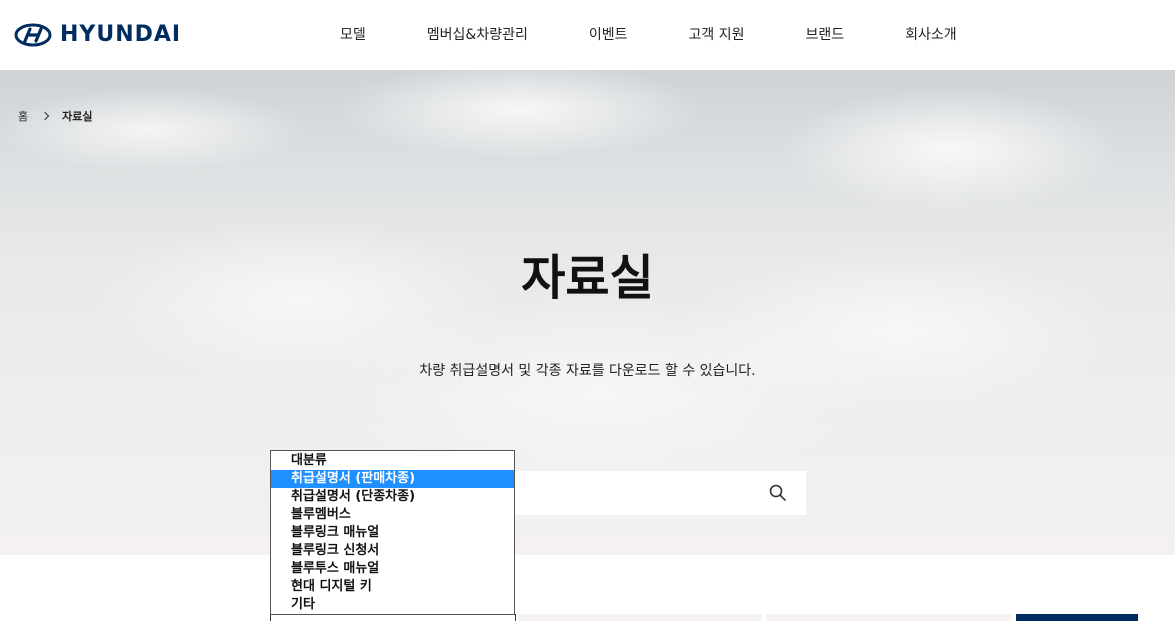  What do you see at coordinates (648, 34) in the screenshot?
I see `main-nav: 모델 멤버십&차량관리 이벤트 고객 지원 브랜드 회사소개` at bounding box center [648, 34].